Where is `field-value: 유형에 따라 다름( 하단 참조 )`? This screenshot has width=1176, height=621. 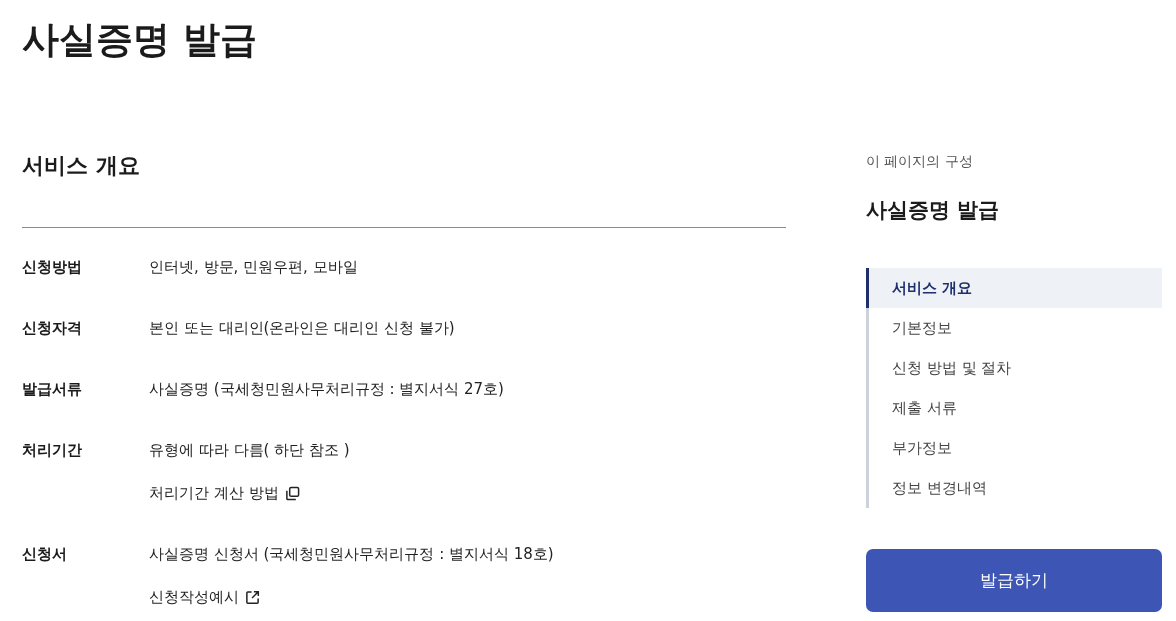 field-value: 유형에 따라 다름( 하단 참조 ) is located at coordinates (249, 450).